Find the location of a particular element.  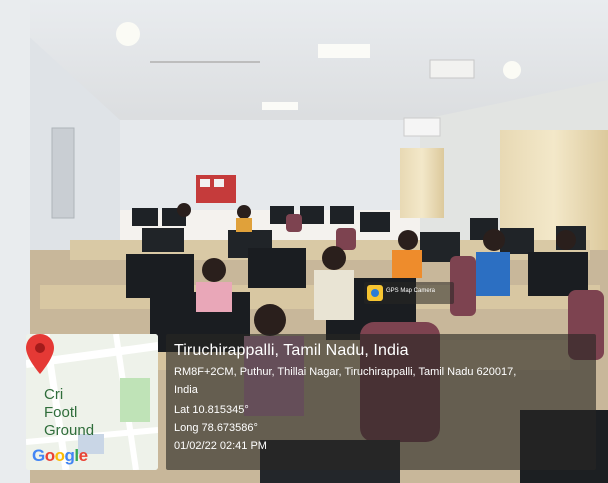

latitude: Lat 10.815345° is located at coordinates (211, 410).